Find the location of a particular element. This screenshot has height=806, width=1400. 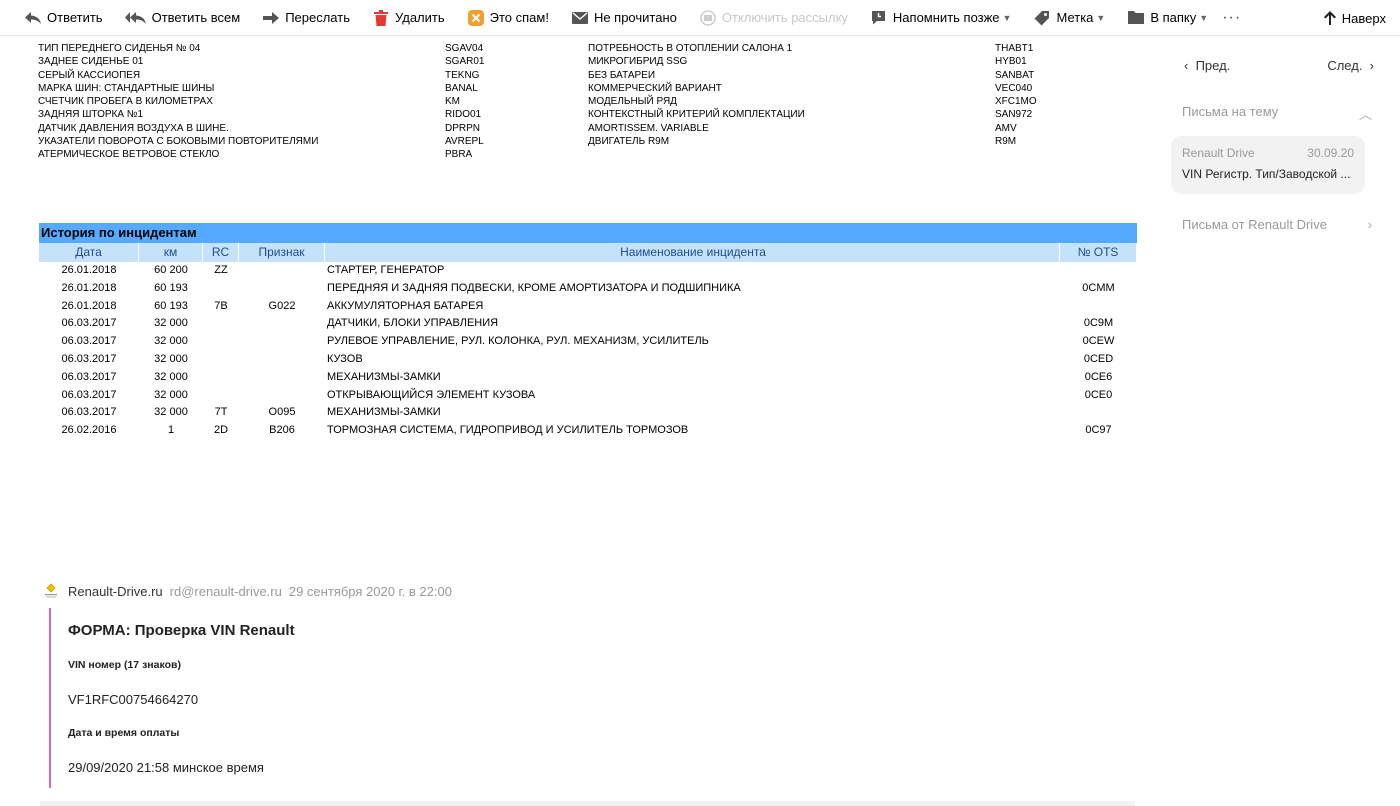

spec-col2-item: SGAV04 is located at coordinates (464, 48).